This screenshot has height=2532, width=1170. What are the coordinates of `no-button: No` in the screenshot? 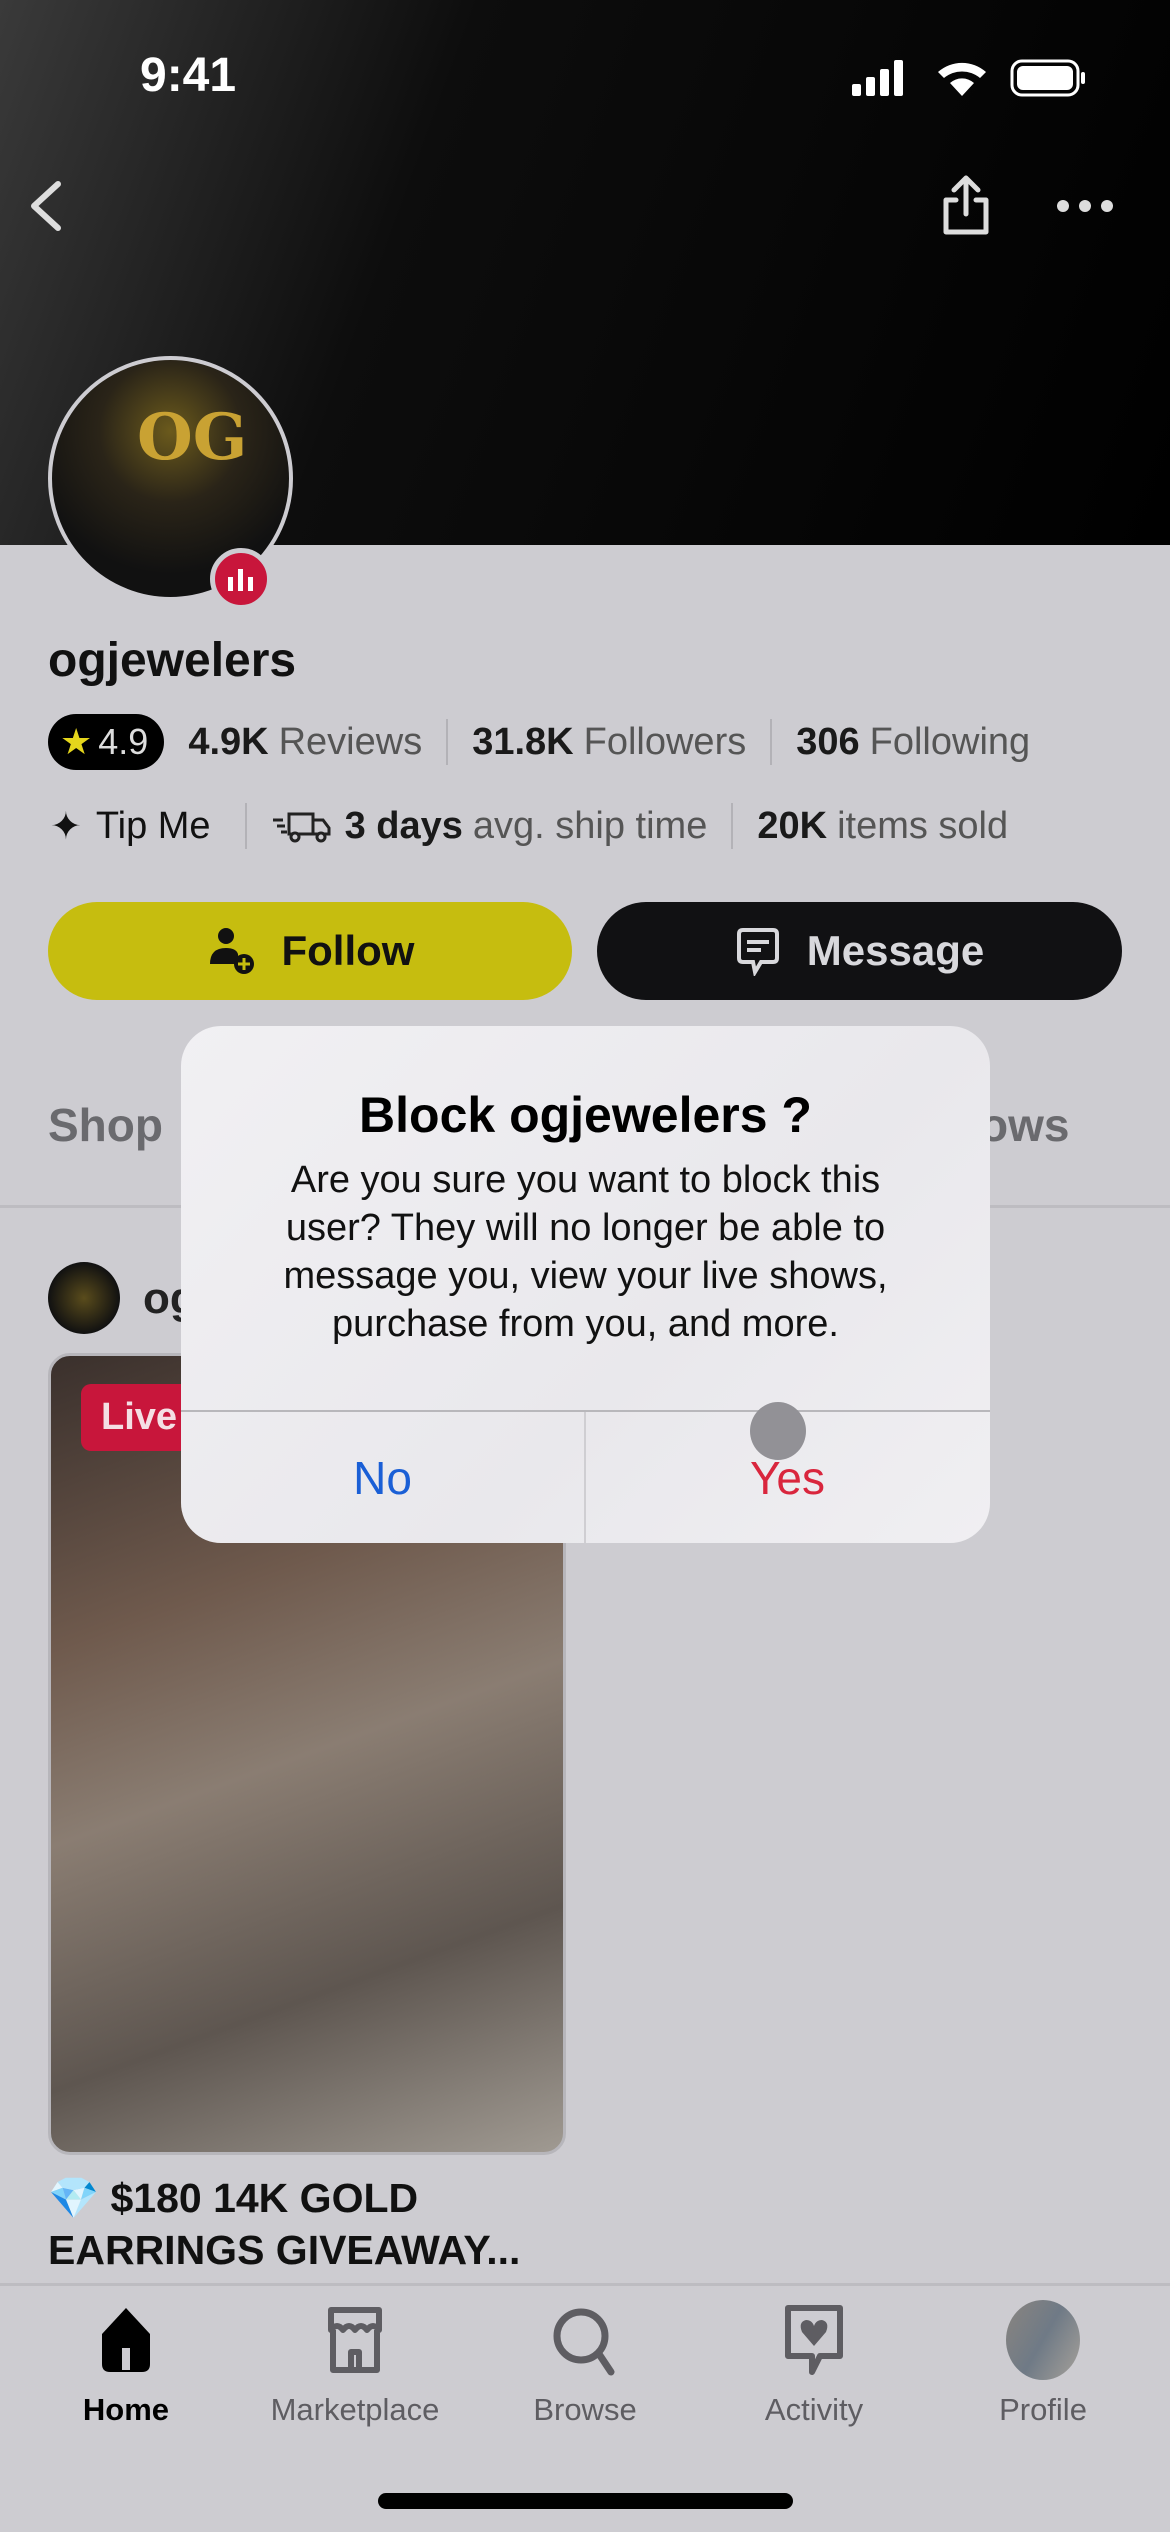 It's located at (382, 1477).